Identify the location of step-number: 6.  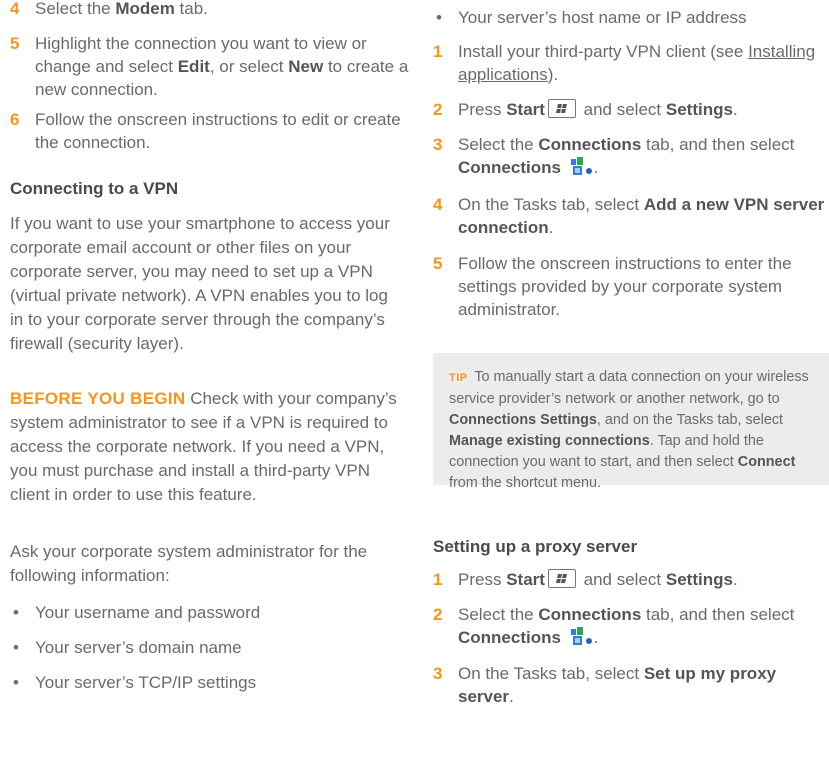
(15, 119).